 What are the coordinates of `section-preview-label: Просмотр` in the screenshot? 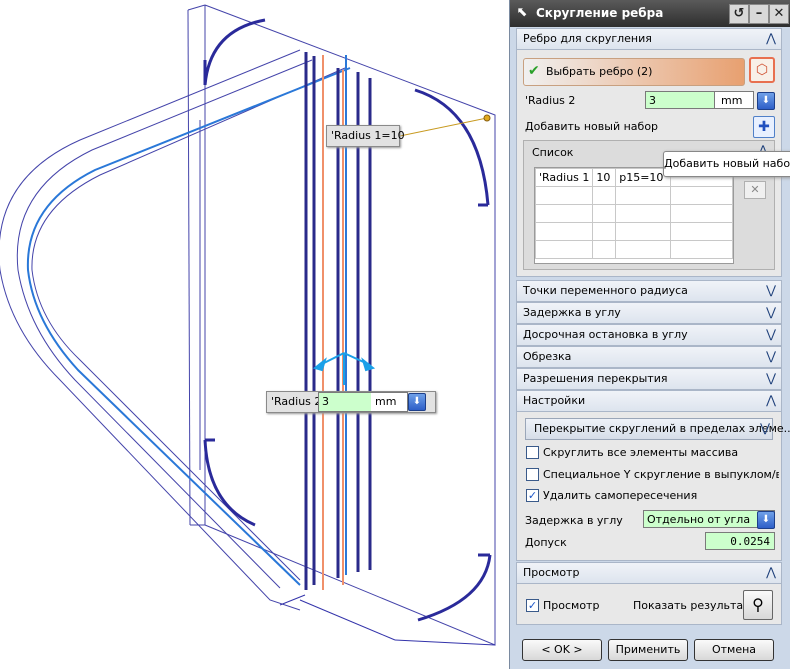 It's located at (551, 572).